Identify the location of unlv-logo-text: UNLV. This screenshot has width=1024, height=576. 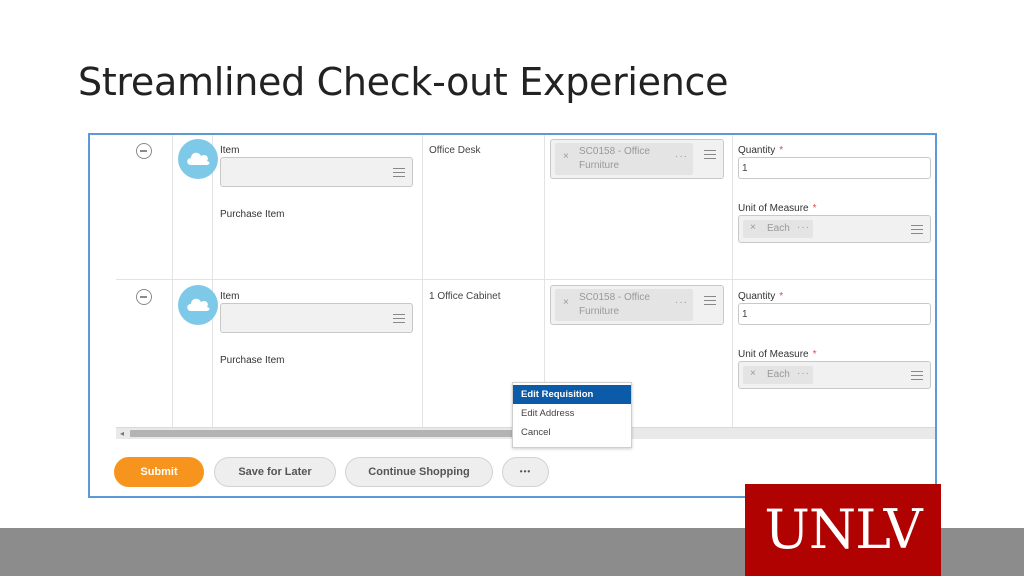
(843, 529).